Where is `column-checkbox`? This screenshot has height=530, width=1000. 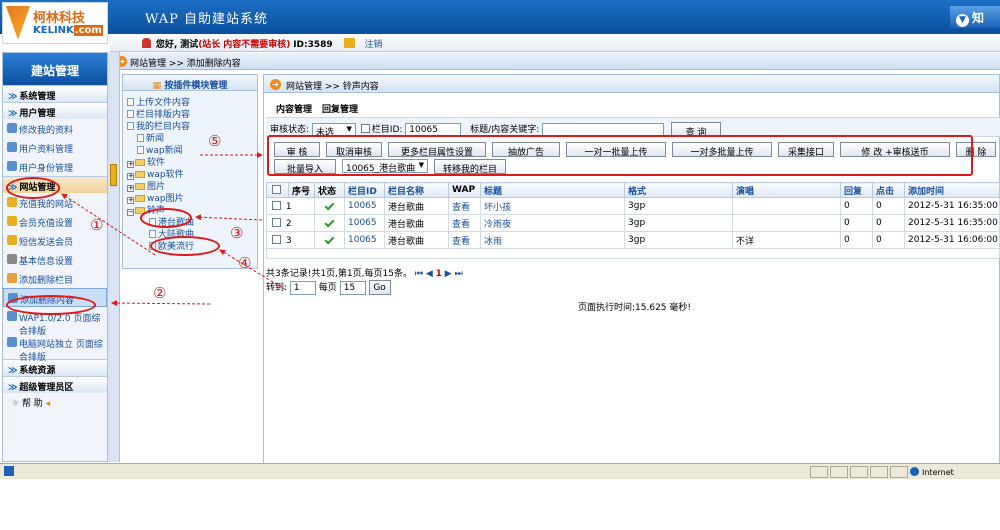
column-checkbox is located at coordinates (365, 128).